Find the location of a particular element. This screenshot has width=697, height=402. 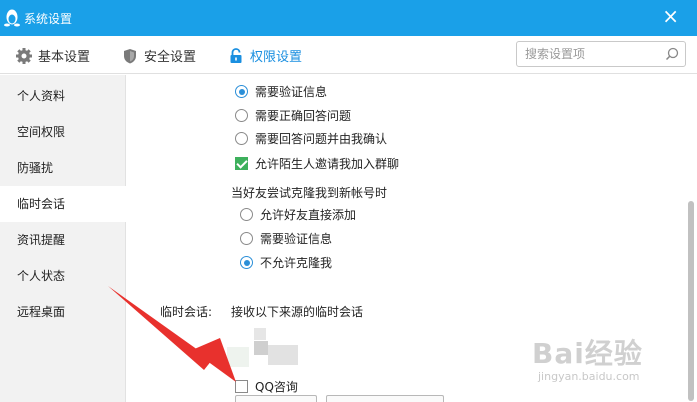

title-bar: 系统设置 × is located at coordinates (348, 18).